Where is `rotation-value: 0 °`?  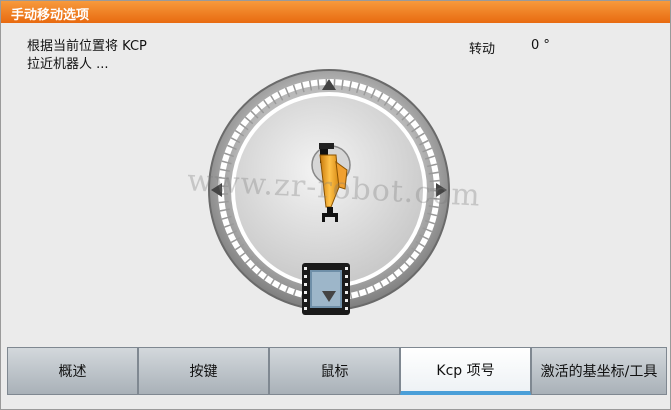 rotation-value: 0 ° is located at coordinates (540, 45).